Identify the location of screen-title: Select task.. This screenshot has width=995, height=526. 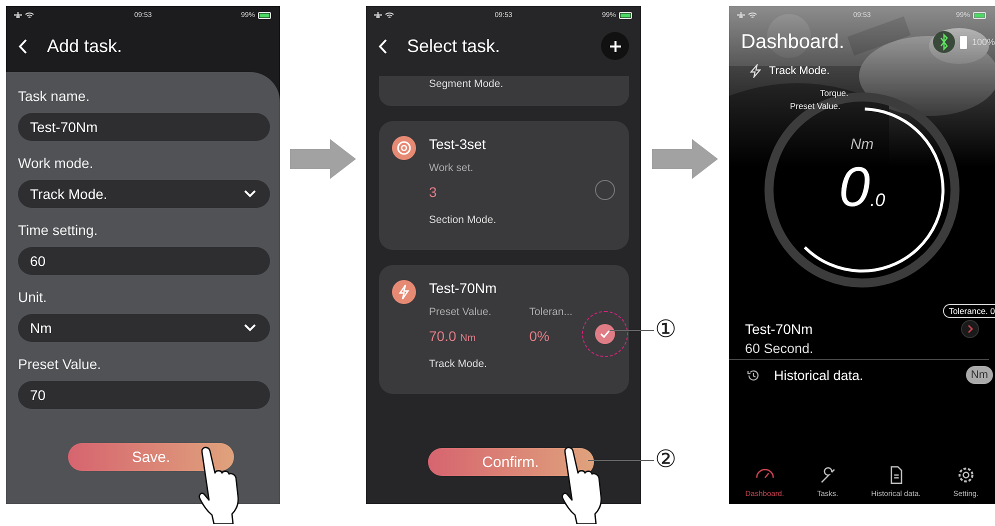
(453, 46).